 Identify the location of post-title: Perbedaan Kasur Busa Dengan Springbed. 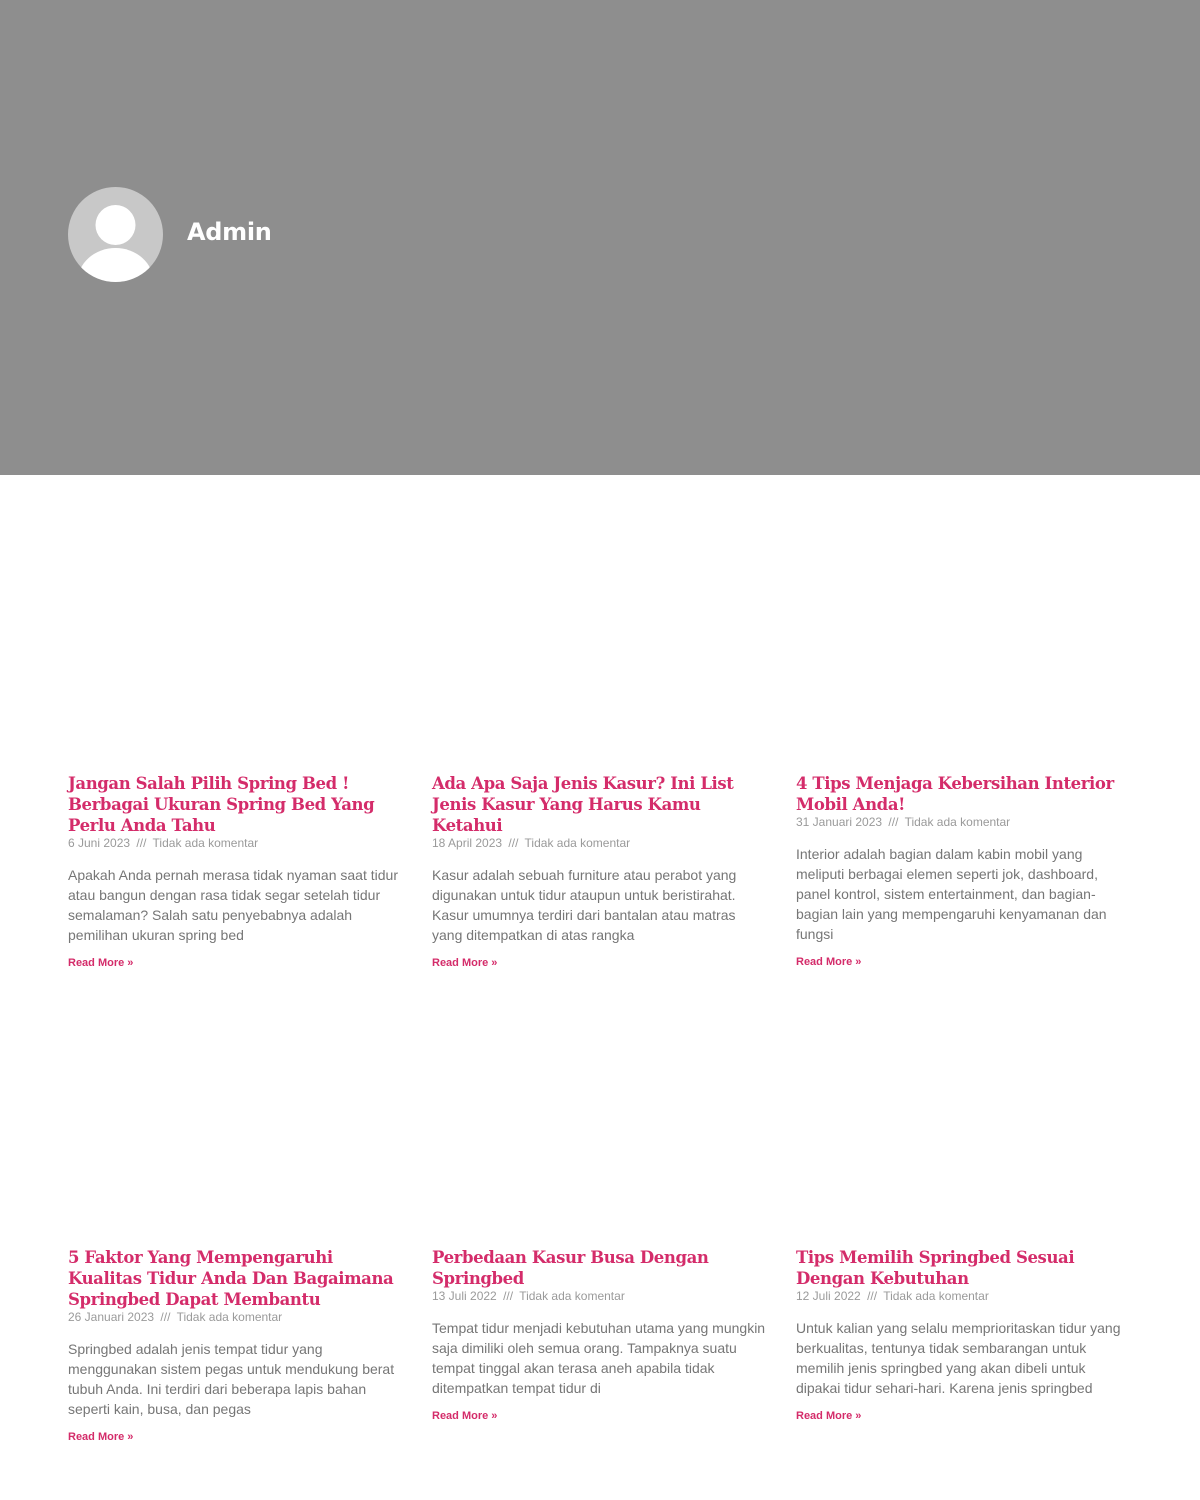
(602, 1268).